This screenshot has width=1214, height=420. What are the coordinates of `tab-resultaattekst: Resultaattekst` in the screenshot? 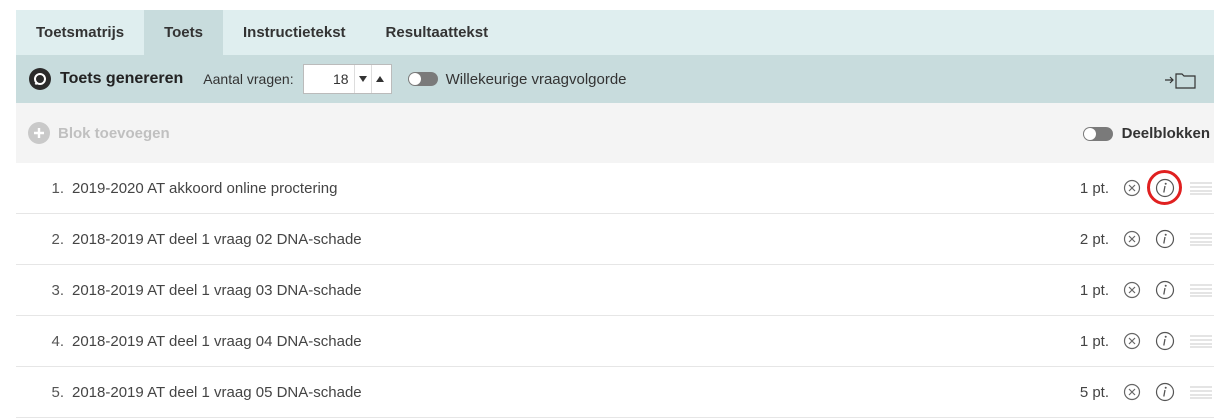 It's located at (437, 32).